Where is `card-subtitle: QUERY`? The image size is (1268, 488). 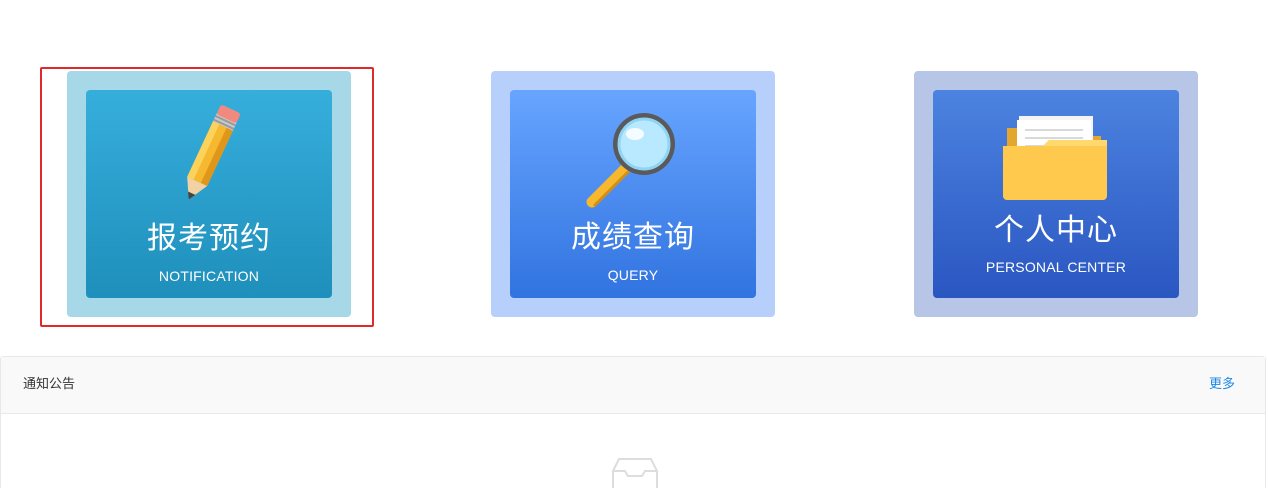
card-subtitle: QUERY is located at coordinates (633, 275).